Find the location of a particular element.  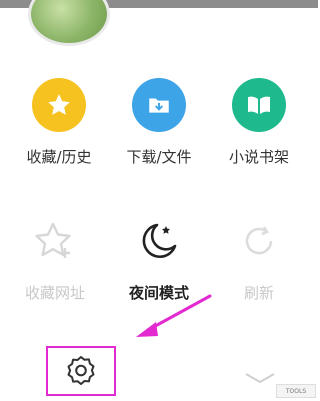

download-files-label: 下载/文件 is located at coordinates (159, 157).